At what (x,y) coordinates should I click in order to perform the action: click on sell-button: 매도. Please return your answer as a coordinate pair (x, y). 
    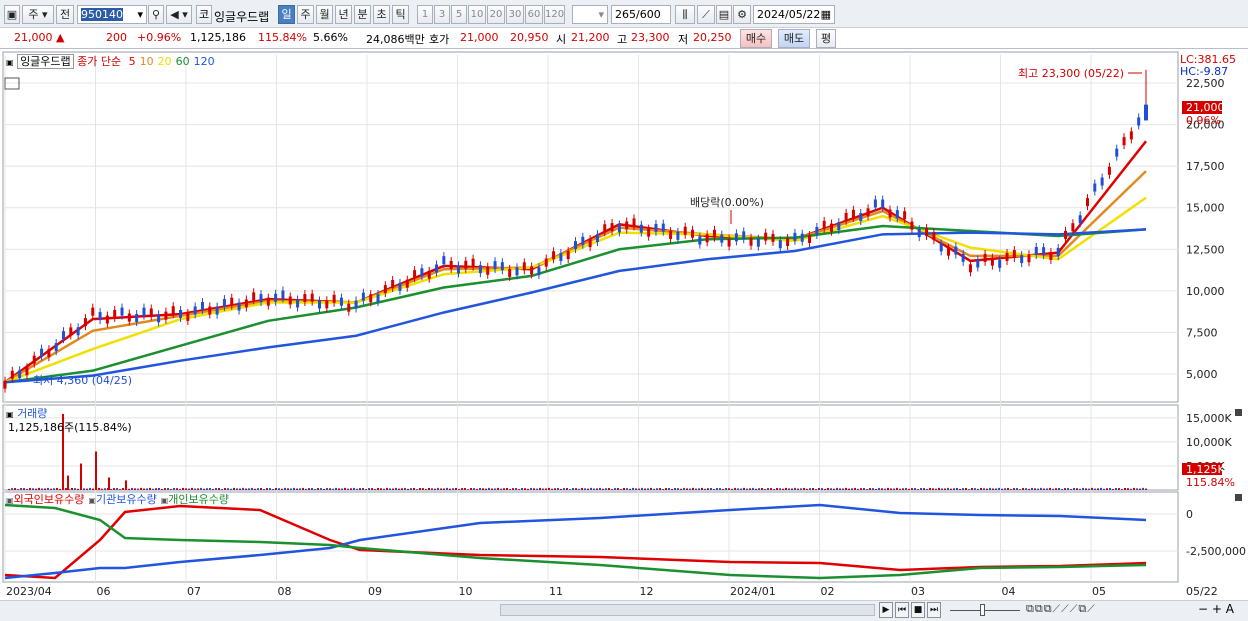
    Looking at the image, I should click on (794, 38).